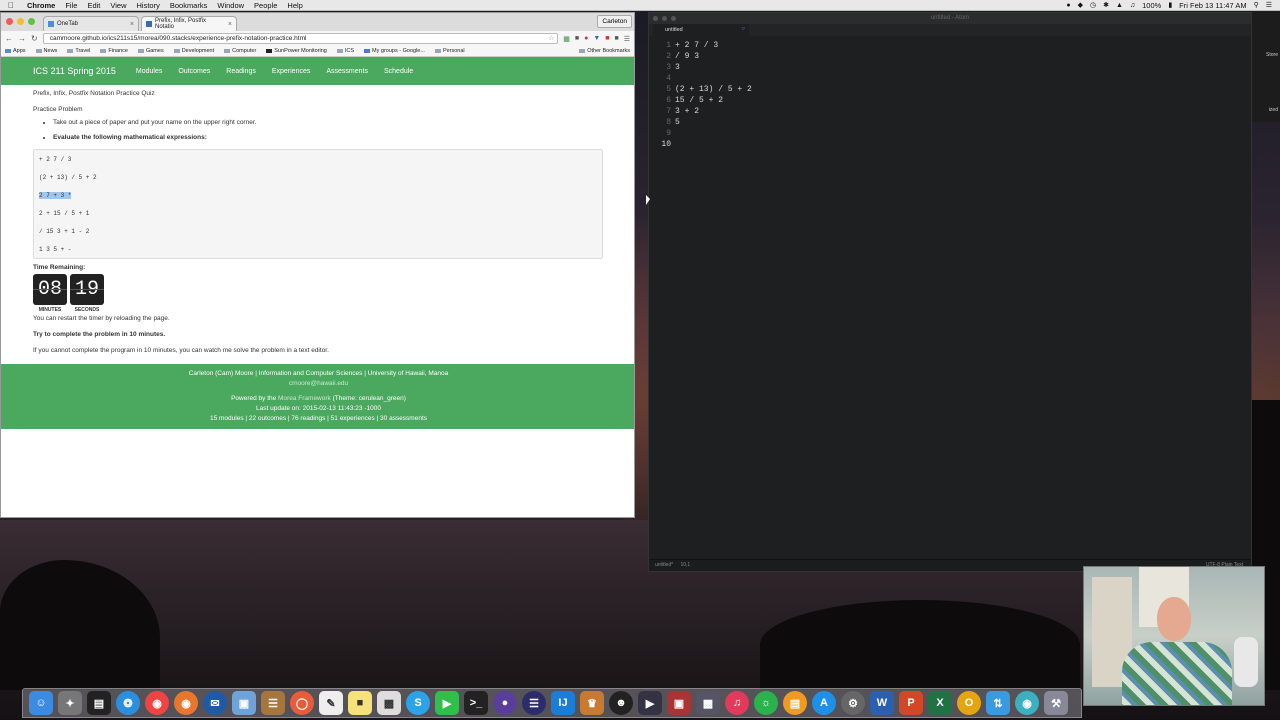  Describe the element at coordinates (189, 23) in the screenshot. I see `tab-prefix-notation: Prefix, Infix, Postfix Notatio ×` at that location.